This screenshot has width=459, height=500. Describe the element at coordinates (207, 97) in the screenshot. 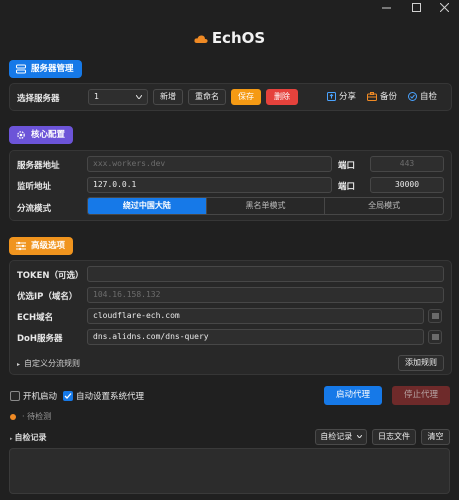

I see `rename-server-button: 重命名` at that location.